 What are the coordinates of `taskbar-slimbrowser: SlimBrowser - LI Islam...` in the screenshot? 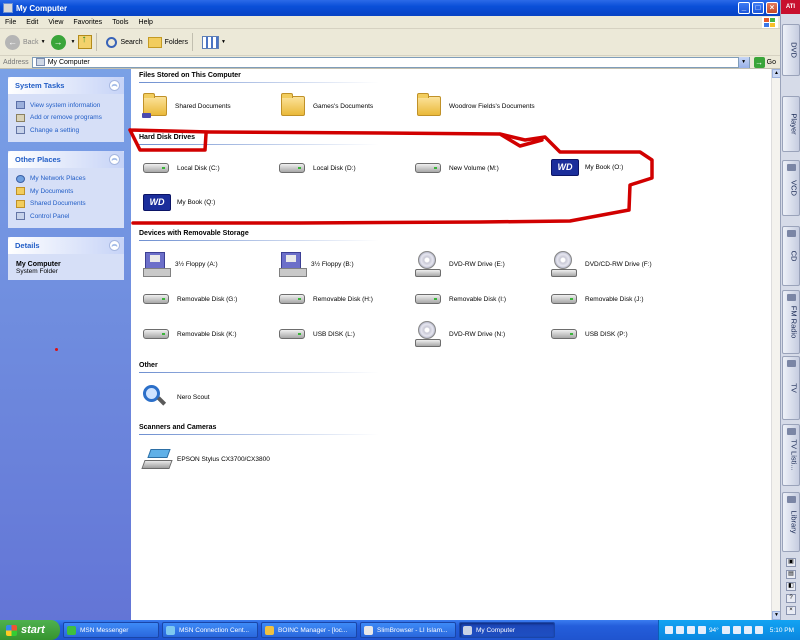 It's located at (408, 630).